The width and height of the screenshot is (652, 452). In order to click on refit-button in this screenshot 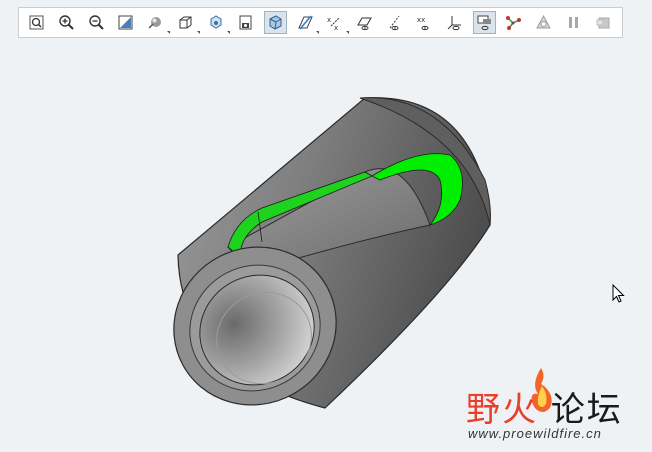, I will do `click(36, 22)`.